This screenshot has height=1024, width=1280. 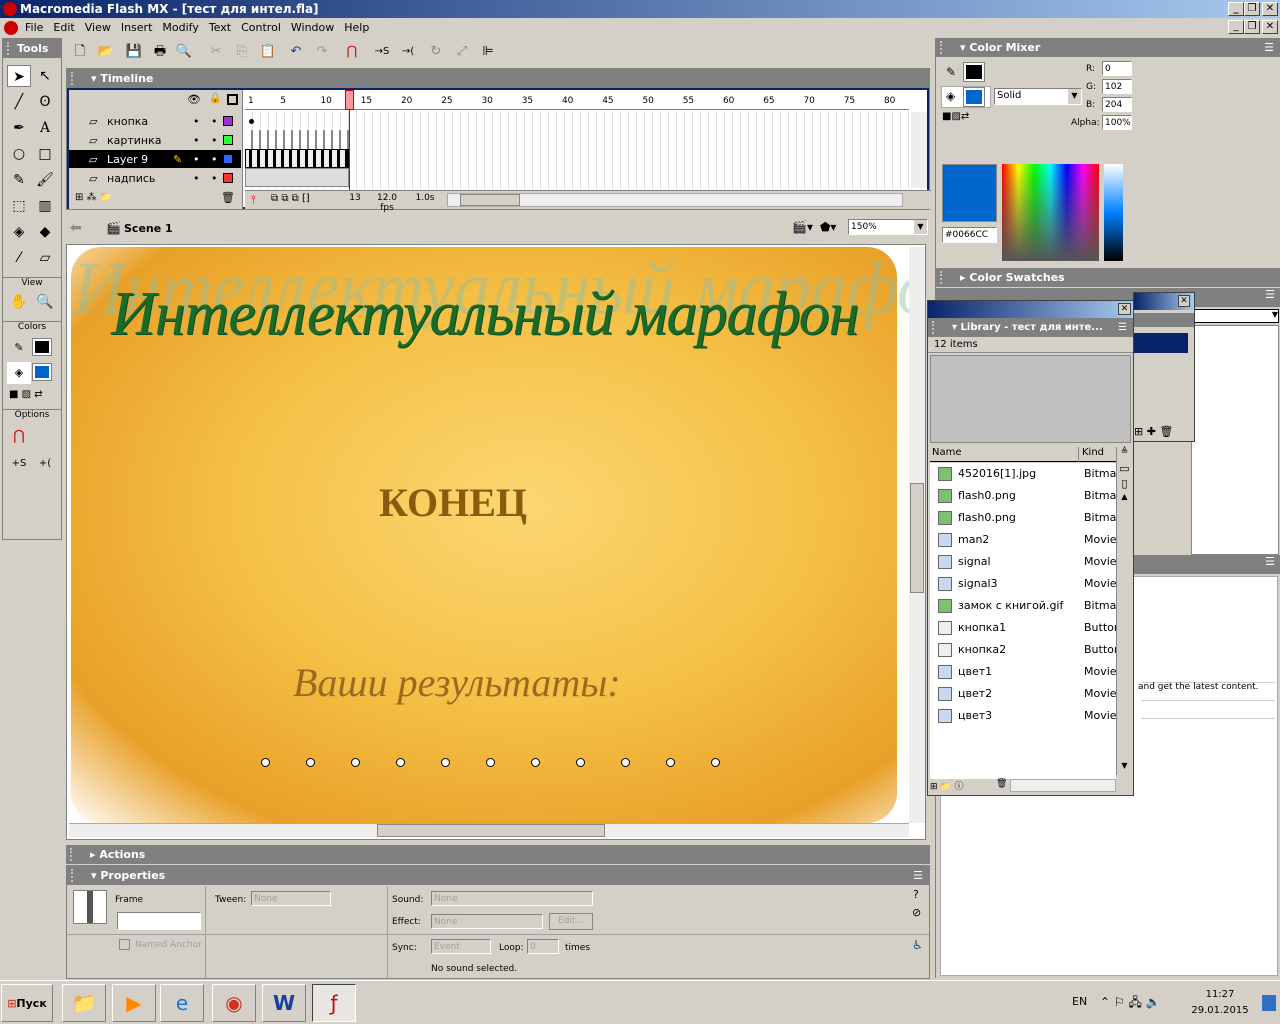 I want to click on redo-icon: ↷, so click(x=322, y=52).